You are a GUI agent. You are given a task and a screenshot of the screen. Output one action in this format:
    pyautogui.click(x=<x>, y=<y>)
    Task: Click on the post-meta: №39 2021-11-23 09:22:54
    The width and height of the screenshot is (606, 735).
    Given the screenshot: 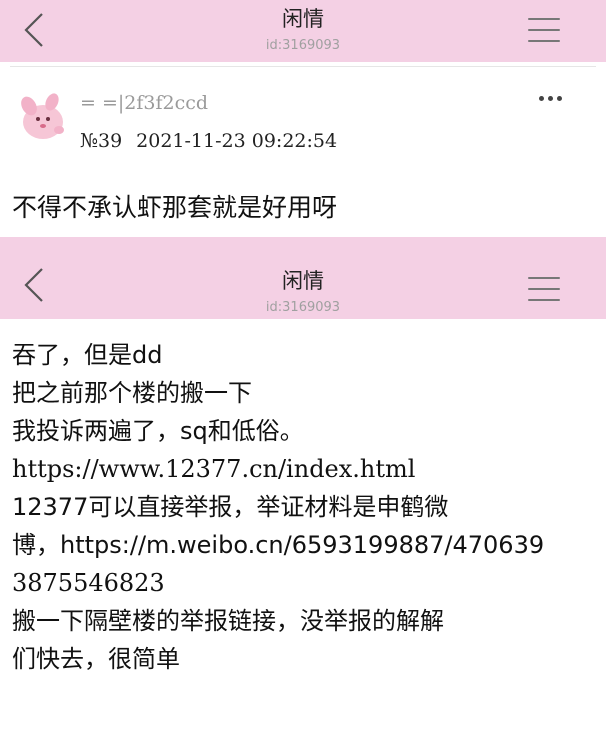 What is the action you would take?
    pyautogui.click(x=208, y=141)
    